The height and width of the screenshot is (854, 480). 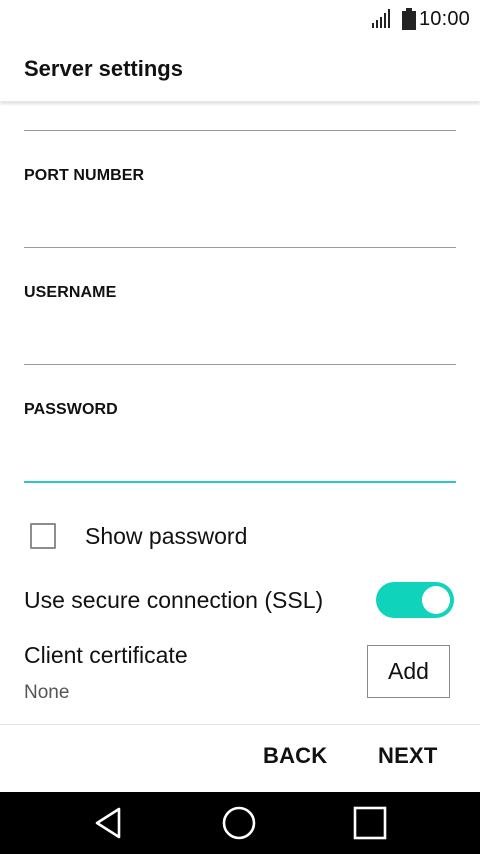 I want to click on port-number-underline, so click(x=240, y=247).